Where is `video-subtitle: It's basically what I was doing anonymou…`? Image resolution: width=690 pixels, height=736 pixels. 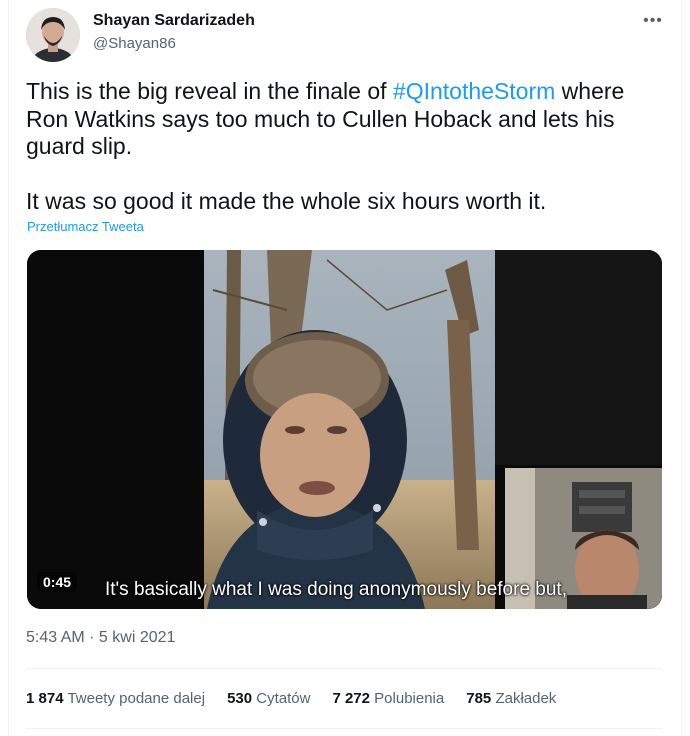
video-subtitle: It's basically what I was doing anonymou… is located at coordinates (336, 589).